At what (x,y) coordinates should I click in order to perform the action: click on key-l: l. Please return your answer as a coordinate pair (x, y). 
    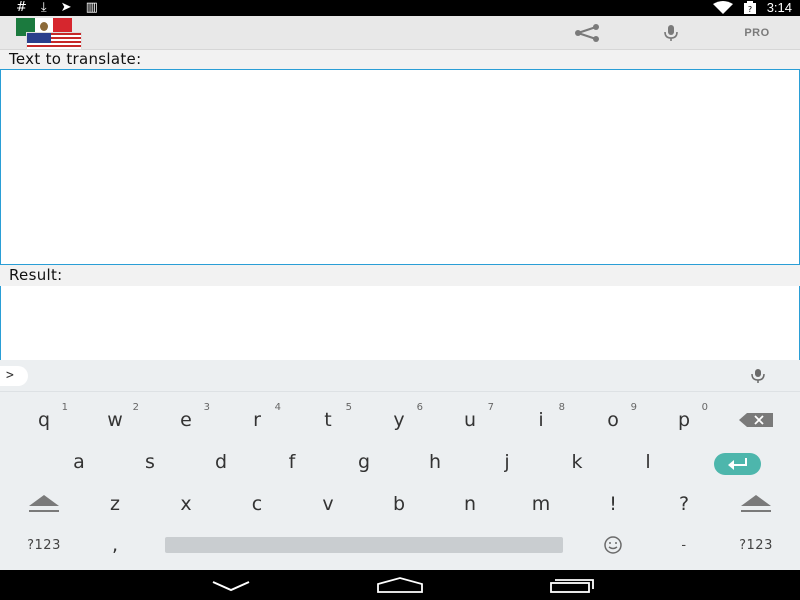
    Looking at the image, I should click on (648, 462).